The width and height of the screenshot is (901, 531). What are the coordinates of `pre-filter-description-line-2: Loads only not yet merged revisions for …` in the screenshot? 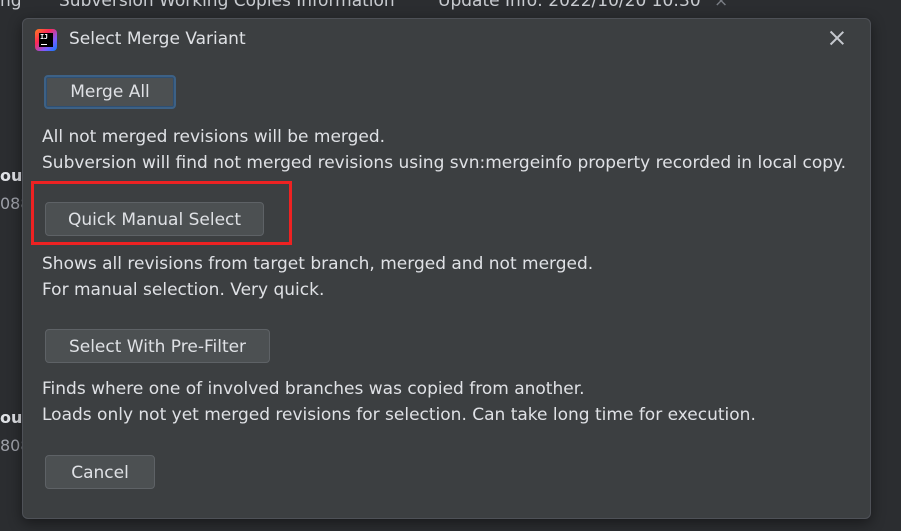 It's located at (399, 415).